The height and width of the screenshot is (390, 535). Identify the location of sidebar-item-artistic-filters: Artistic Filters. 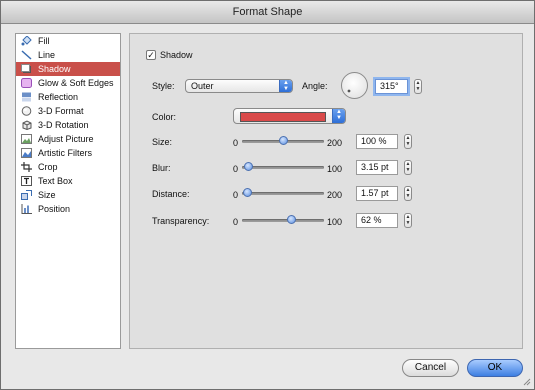
(68, 153).